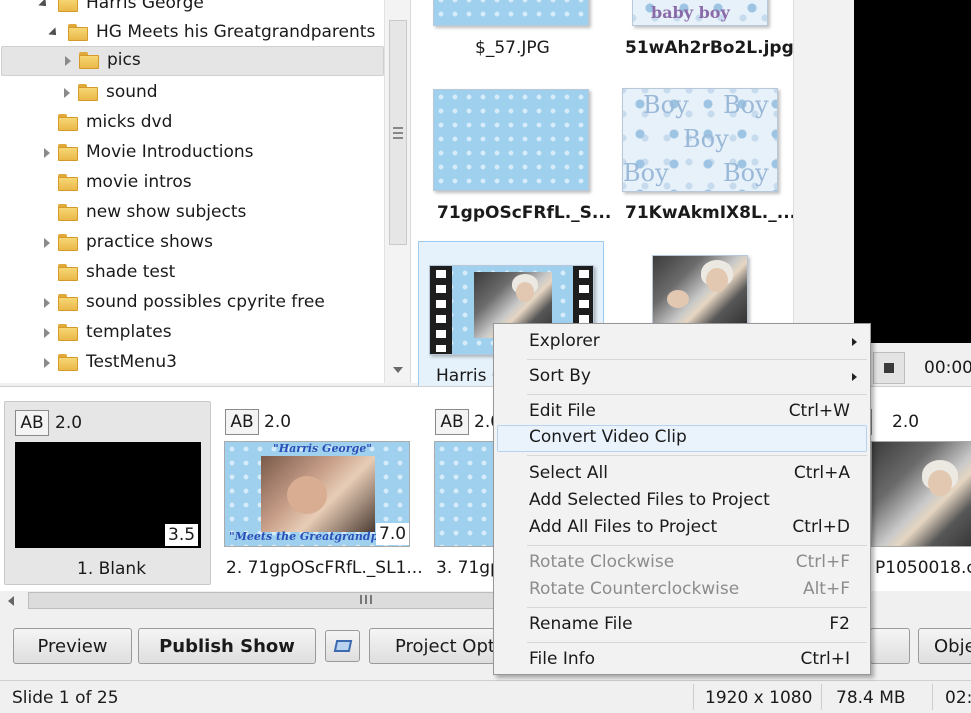 This screenshot has width=971, height=713. I want to click on grip-icon, so click(398, 133).